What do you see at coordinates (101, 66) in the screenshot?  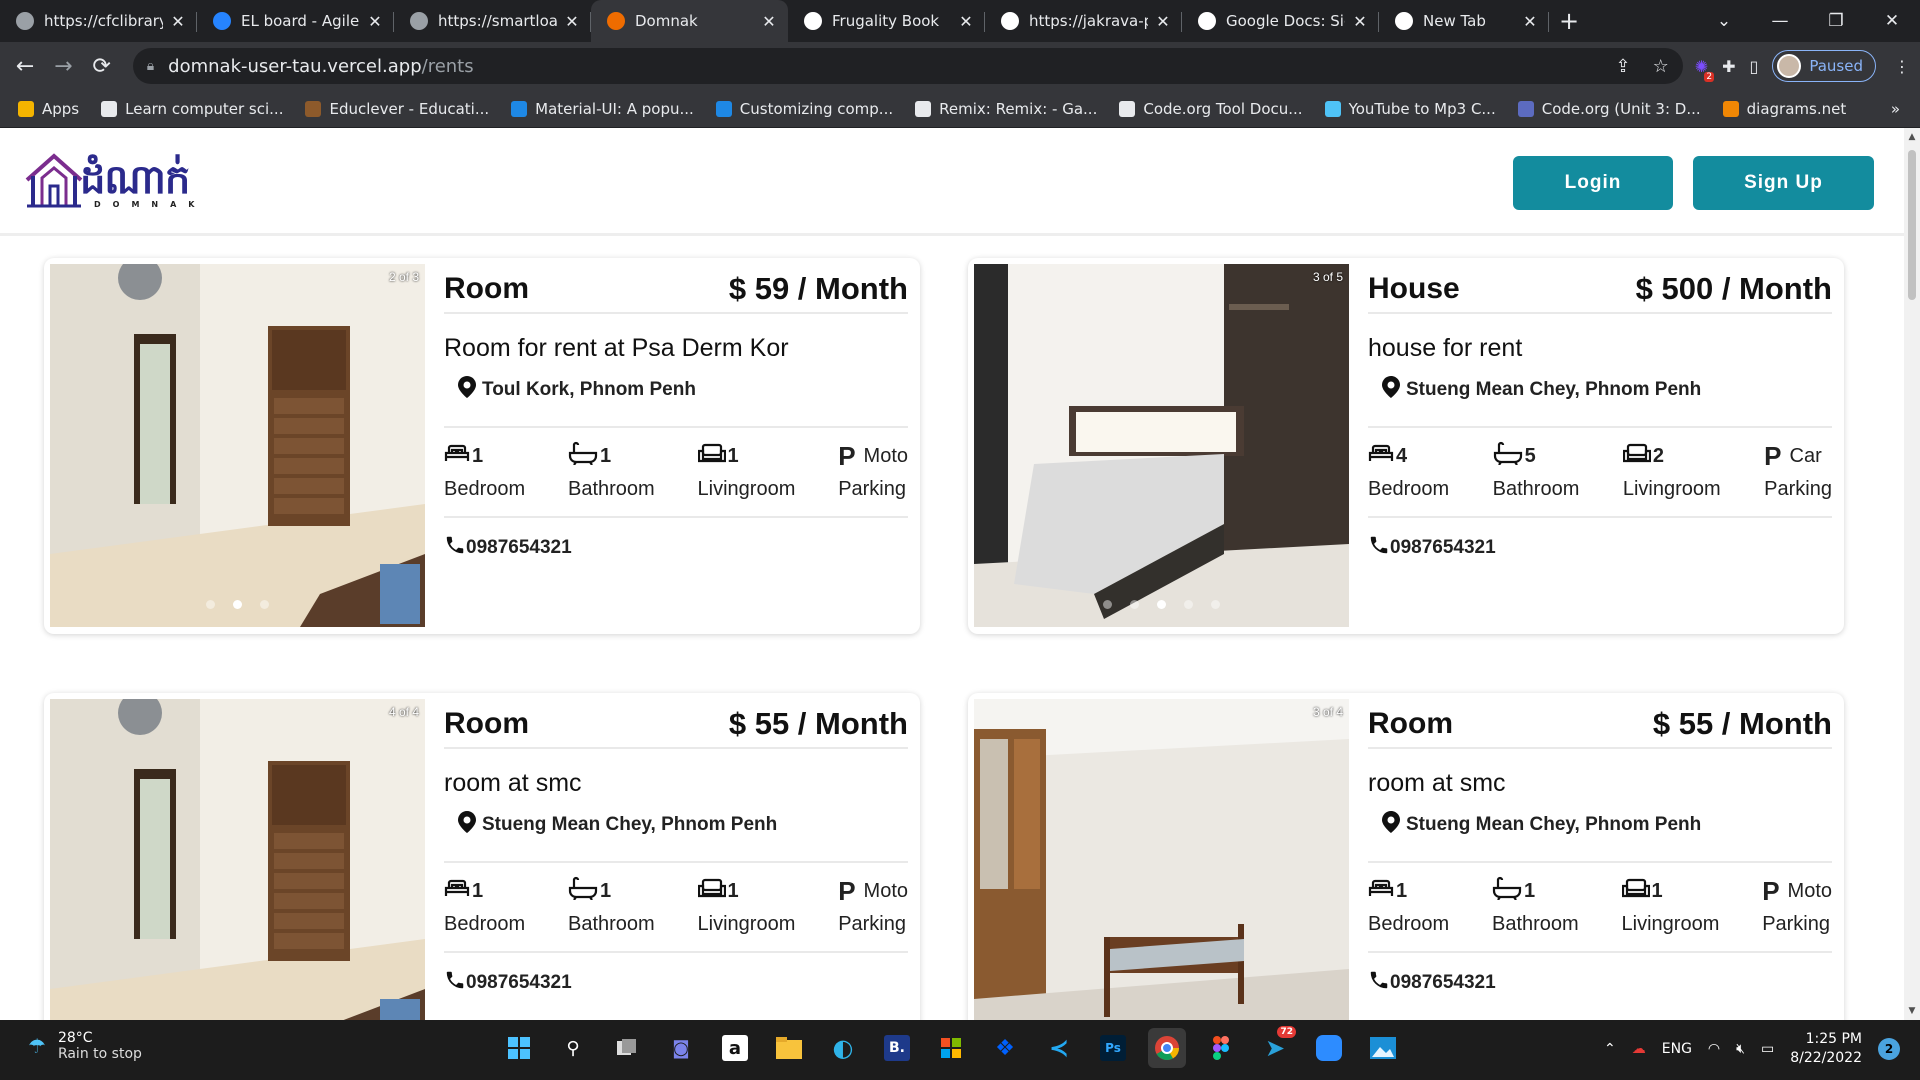 I see `reload-icon: ⟳` at bounding box center [101, 66].